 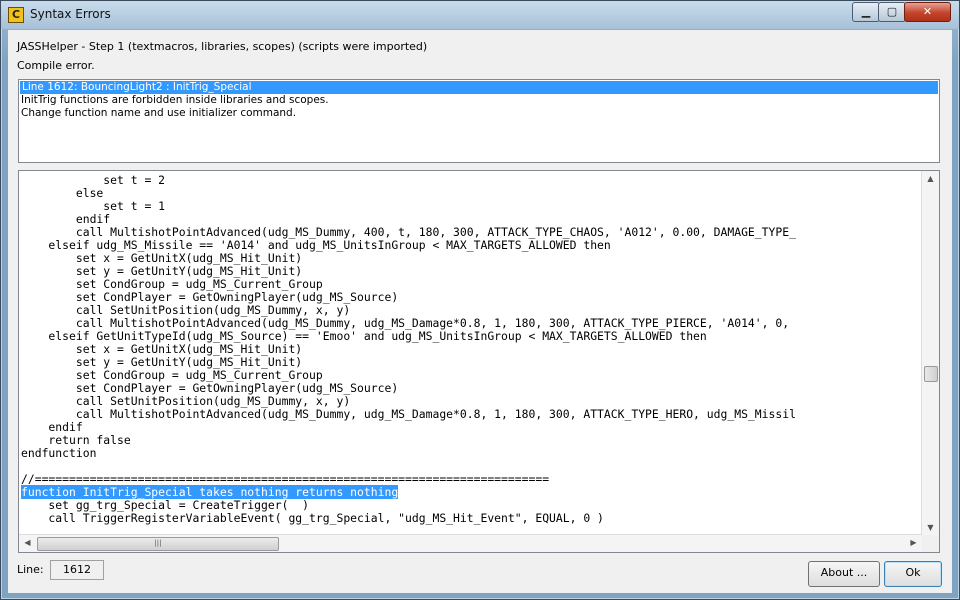 What do you see at coordinates (27, 542) in the screenshot?
I see `scroll-left-icon: ◀` at bounding box center [27, 542].